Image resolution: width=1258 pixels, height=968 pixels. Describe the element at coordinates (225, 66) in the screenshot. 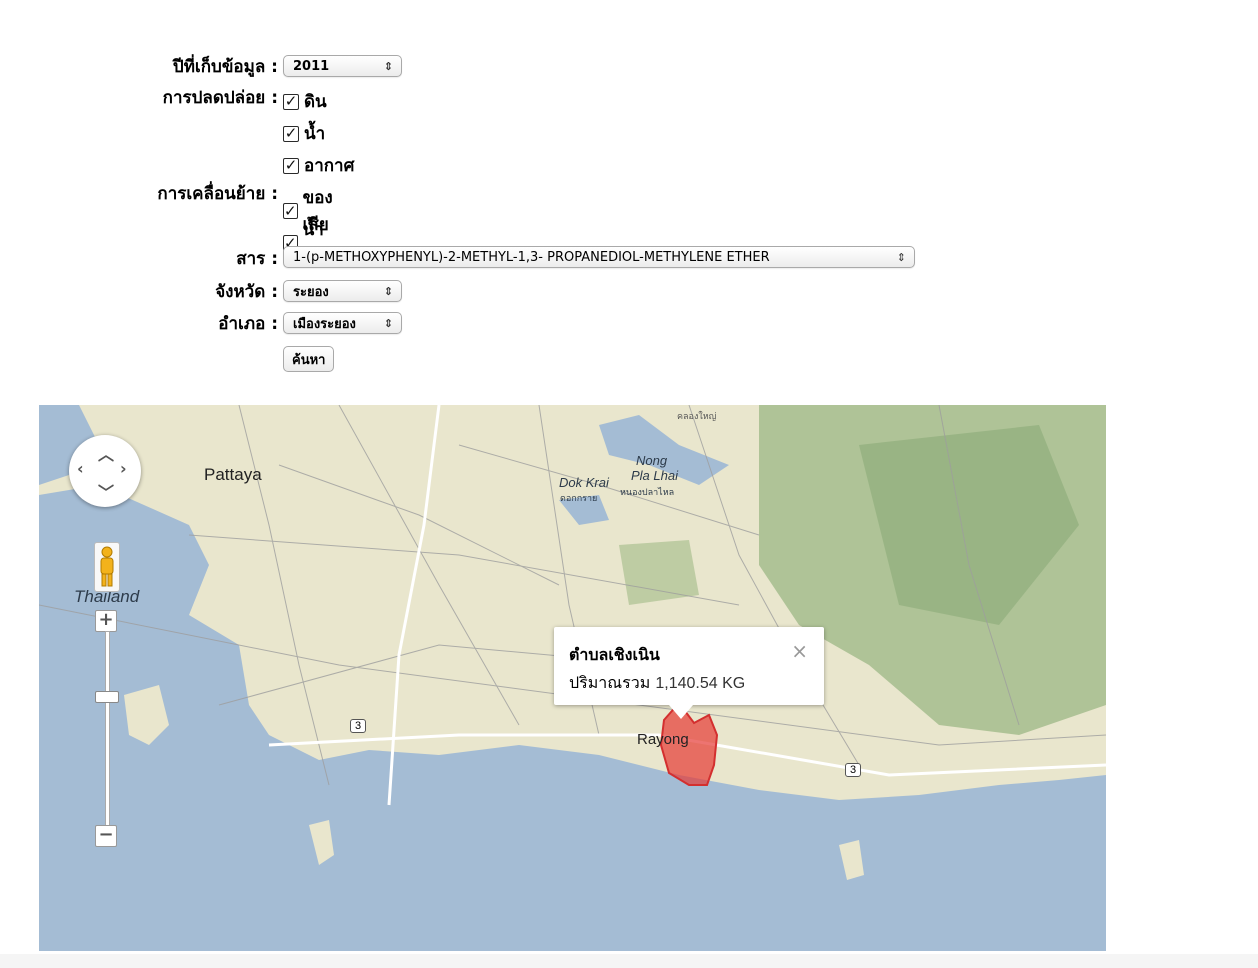

I see `year-label: ปีที่เก็บข้อมูล :` at that location.